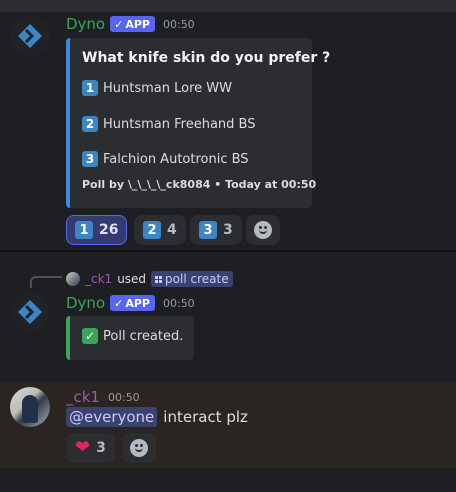 The width and height of the screenshot is (456, 492). Describe the element at coordinates (167, 88) in the screenshot. I see `poll-option-label: Huntsman Lore WW` at that location.